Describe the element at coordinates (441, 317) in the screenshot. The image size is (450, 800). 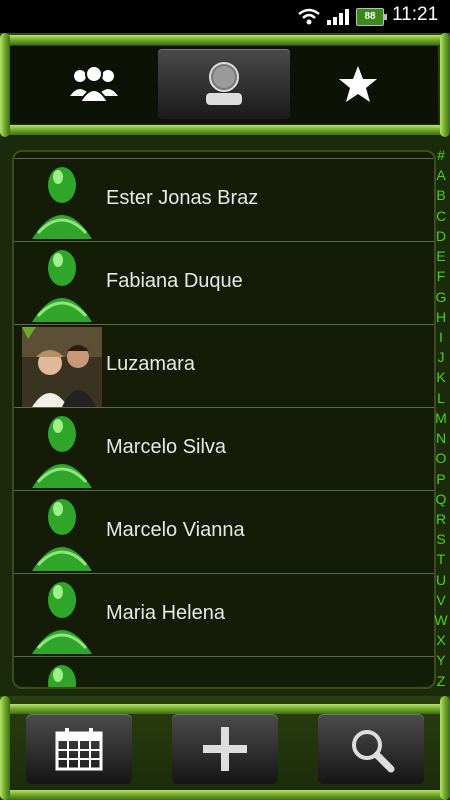
I see `index-letter: H` at that location.